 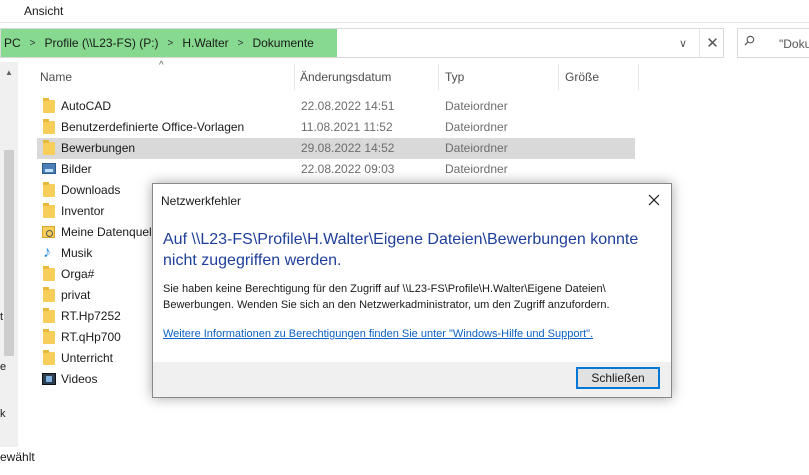 I want to click on dialog-title: Netzwerkfehler, so click(x=201, y=201).